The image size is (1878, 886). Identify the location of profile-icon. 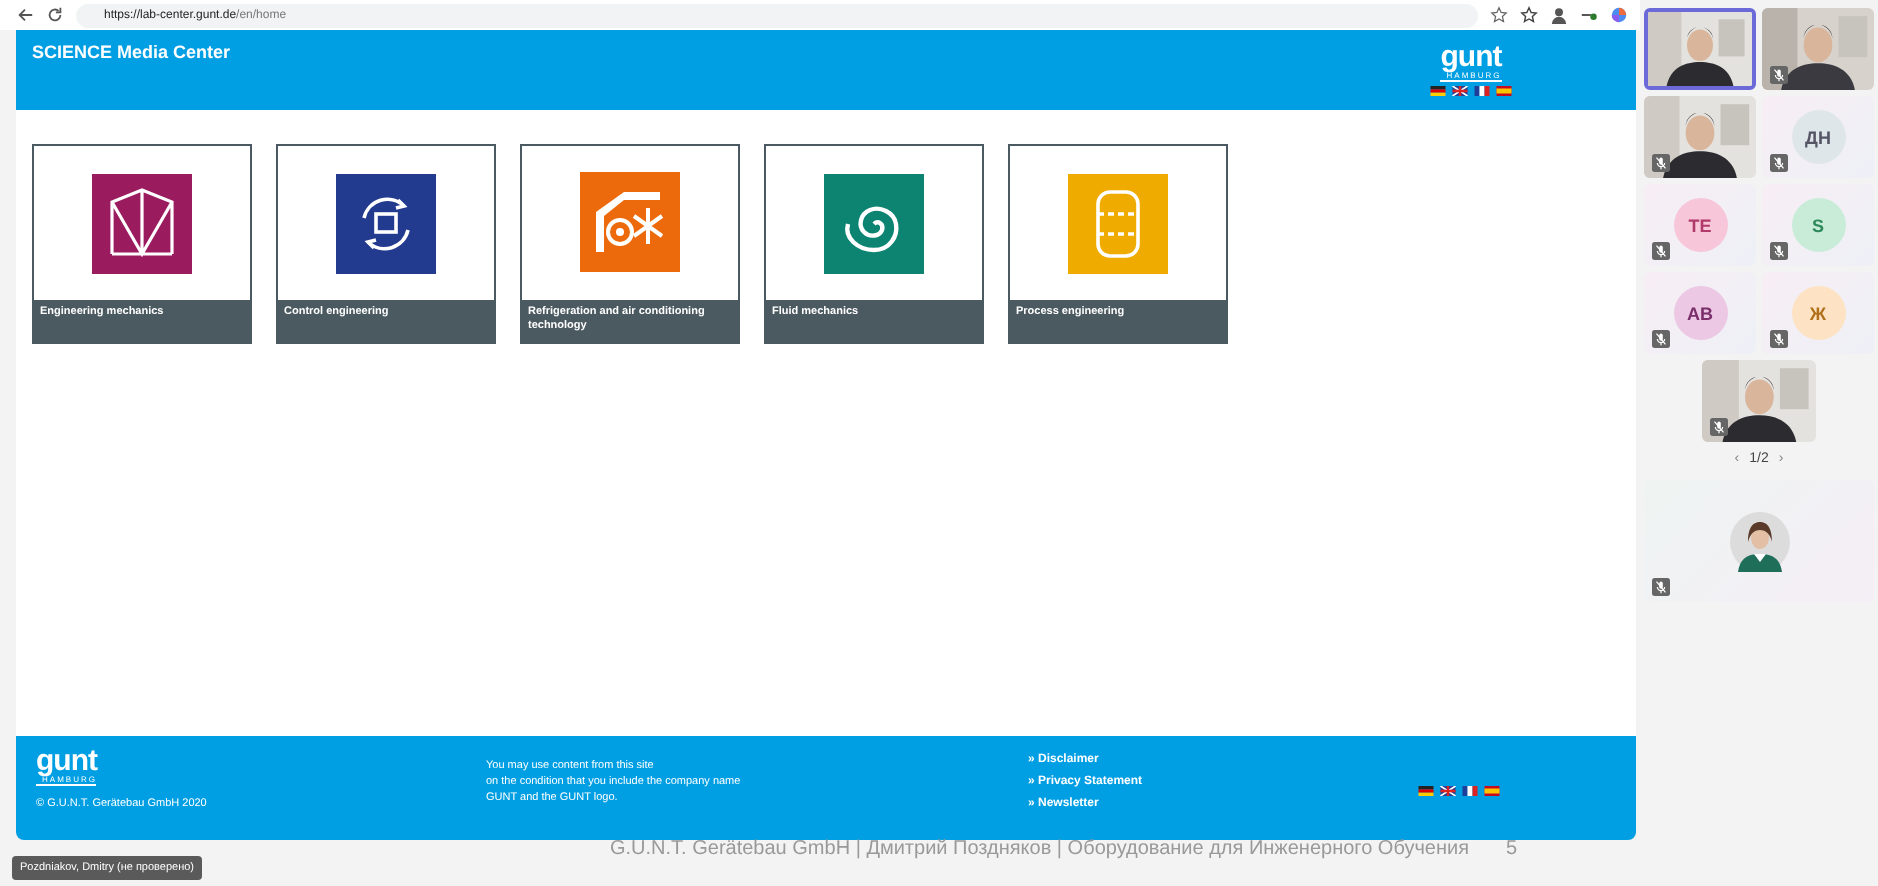
(1559, 15).